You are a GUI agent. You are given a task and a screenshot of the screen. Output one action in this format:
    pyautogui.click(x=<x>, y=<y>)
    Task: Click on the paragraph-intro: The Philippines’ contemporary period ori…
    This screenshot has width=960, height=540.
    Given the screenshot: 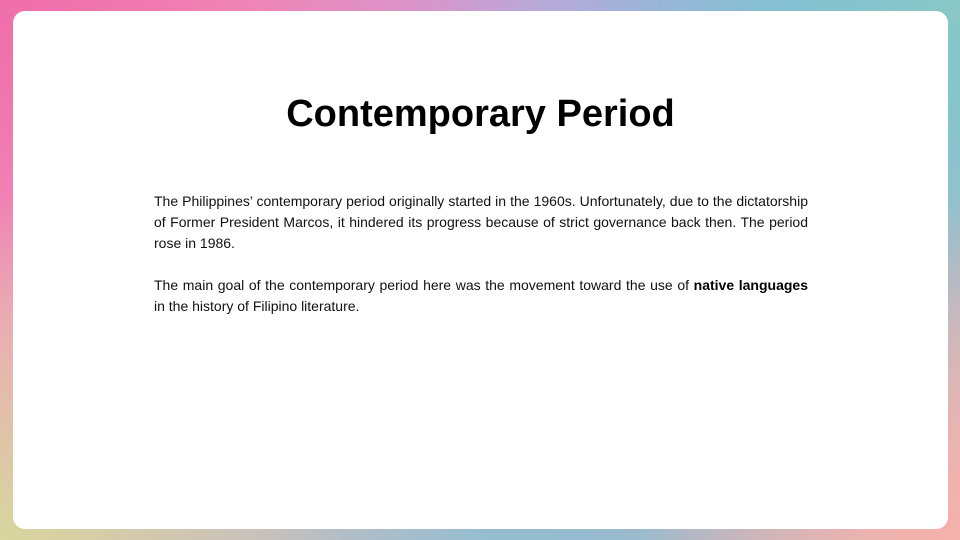 What is the action you would take?
    pyautogui.click(x=481, y=222)
    